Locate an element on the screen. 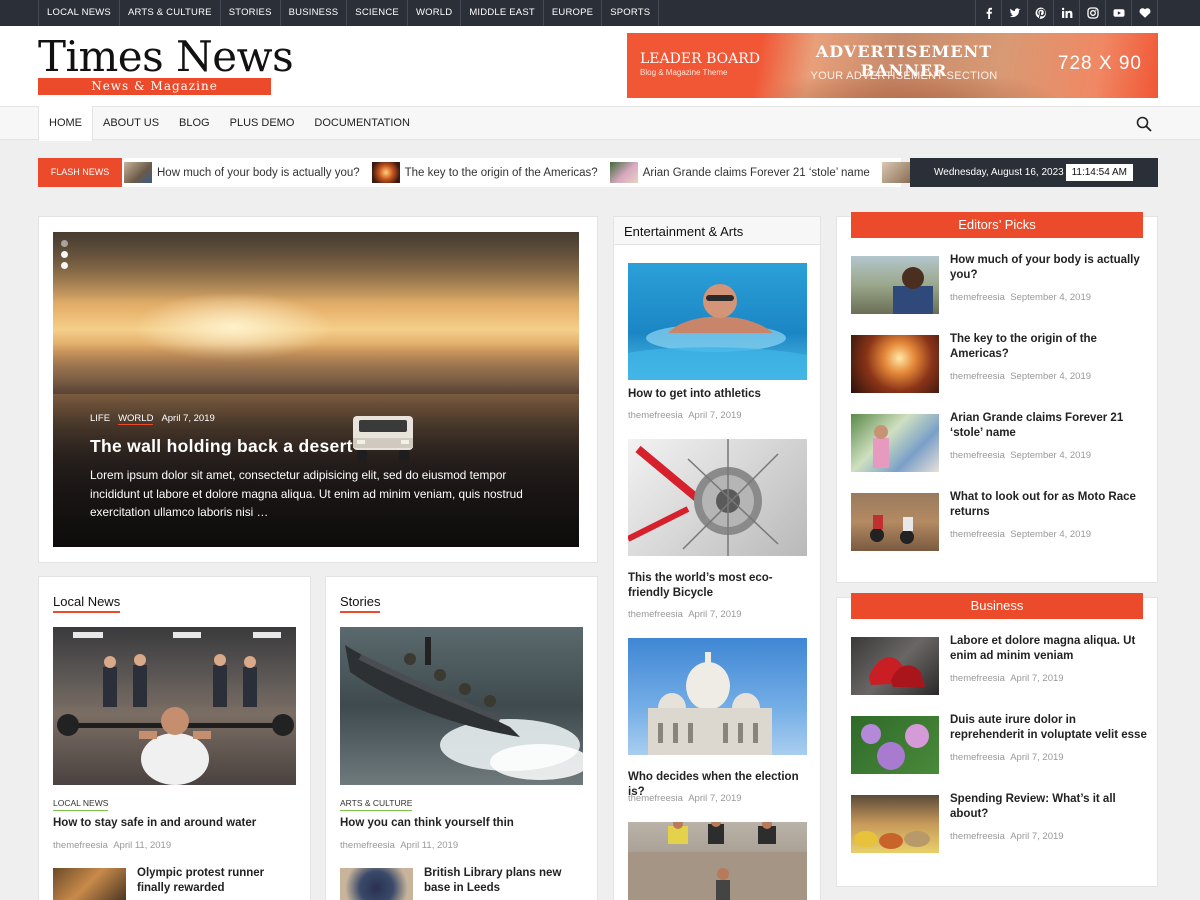 This screenshot has width=1200, height=900. top-nav-local-news: LOCAL NEWS is located at coordinates (79, 13).